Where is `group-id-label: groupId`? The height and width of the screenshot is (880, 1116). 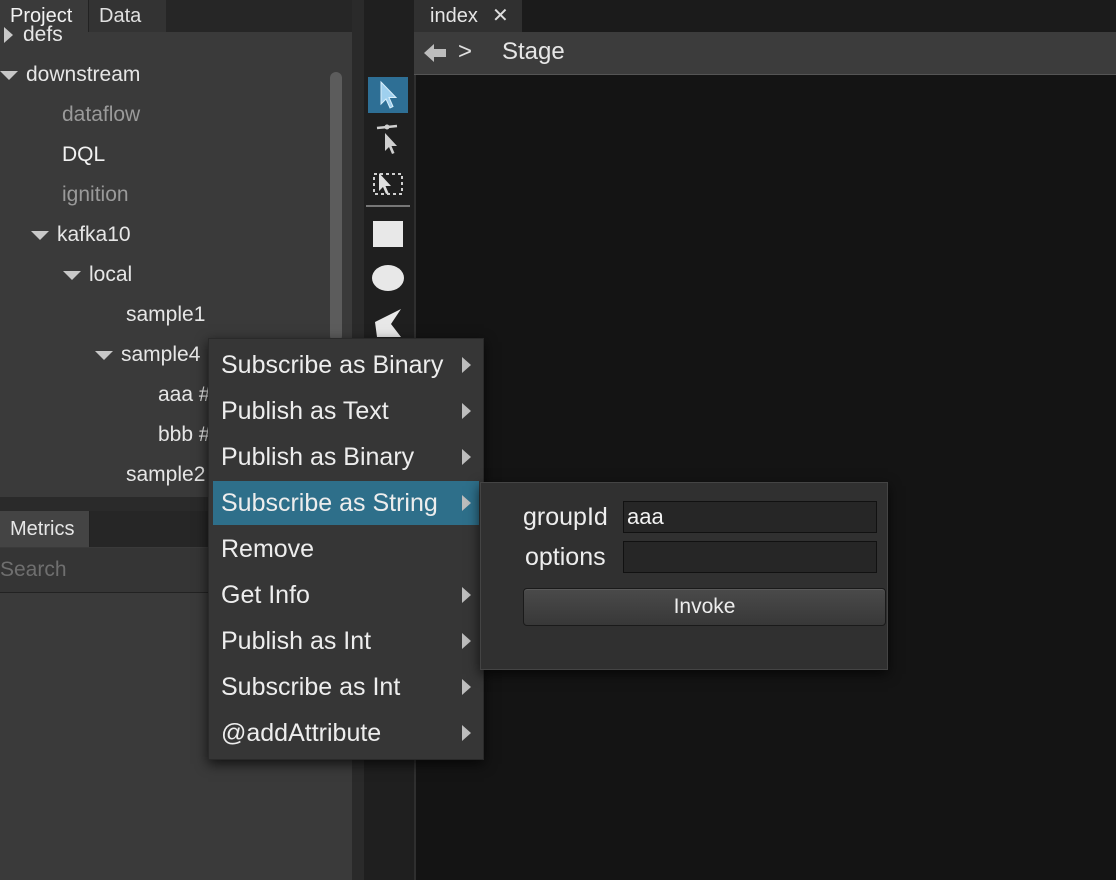 group-id-label: groupId is located at coordinates (565, 517).